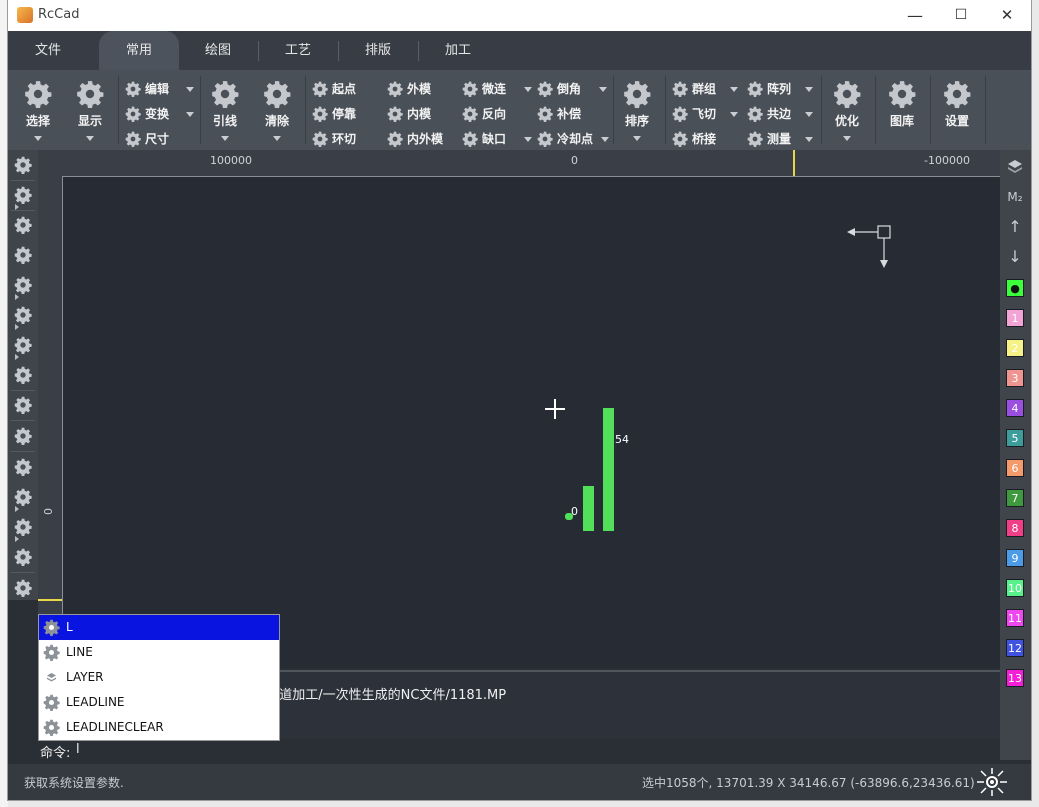 This screenshot has width=1039, height=807. I want to click on common-edge-button: 共边, so click(782, 114).